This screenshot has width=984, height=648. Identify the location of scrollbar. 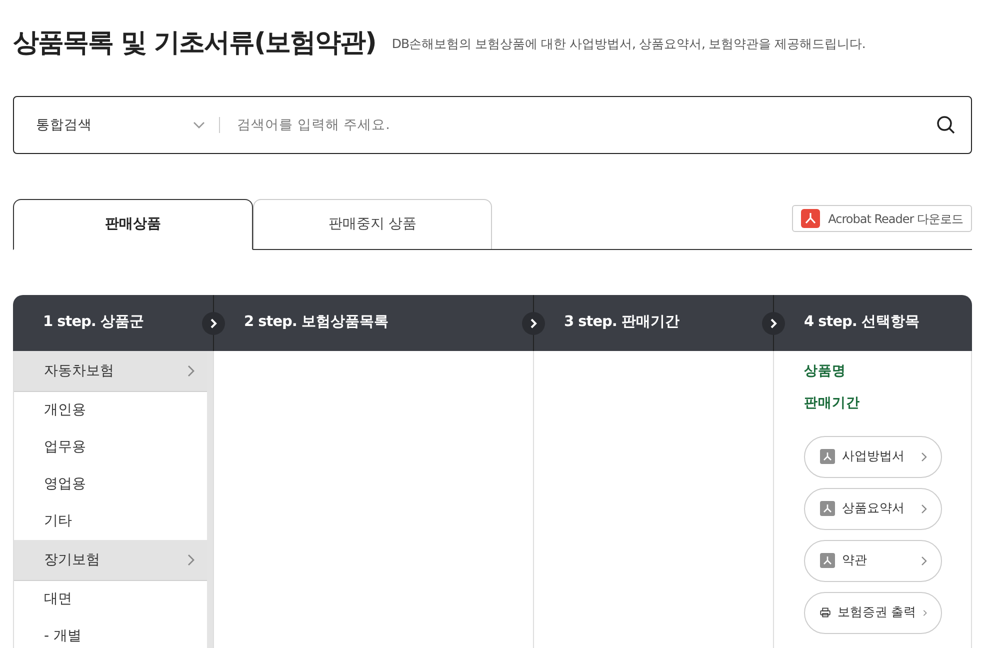
(210, 499).